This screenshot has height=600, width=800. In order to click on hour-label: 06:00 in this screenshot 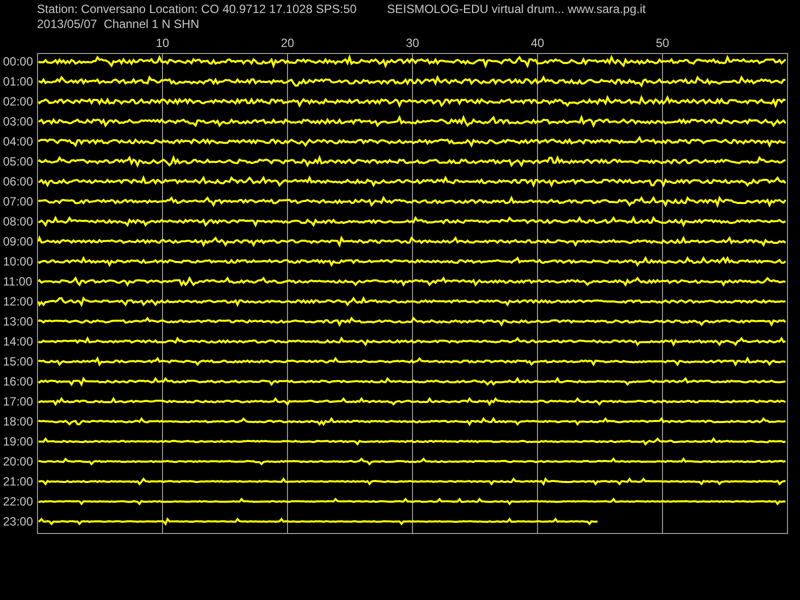, I will do `click(18, 181)`.